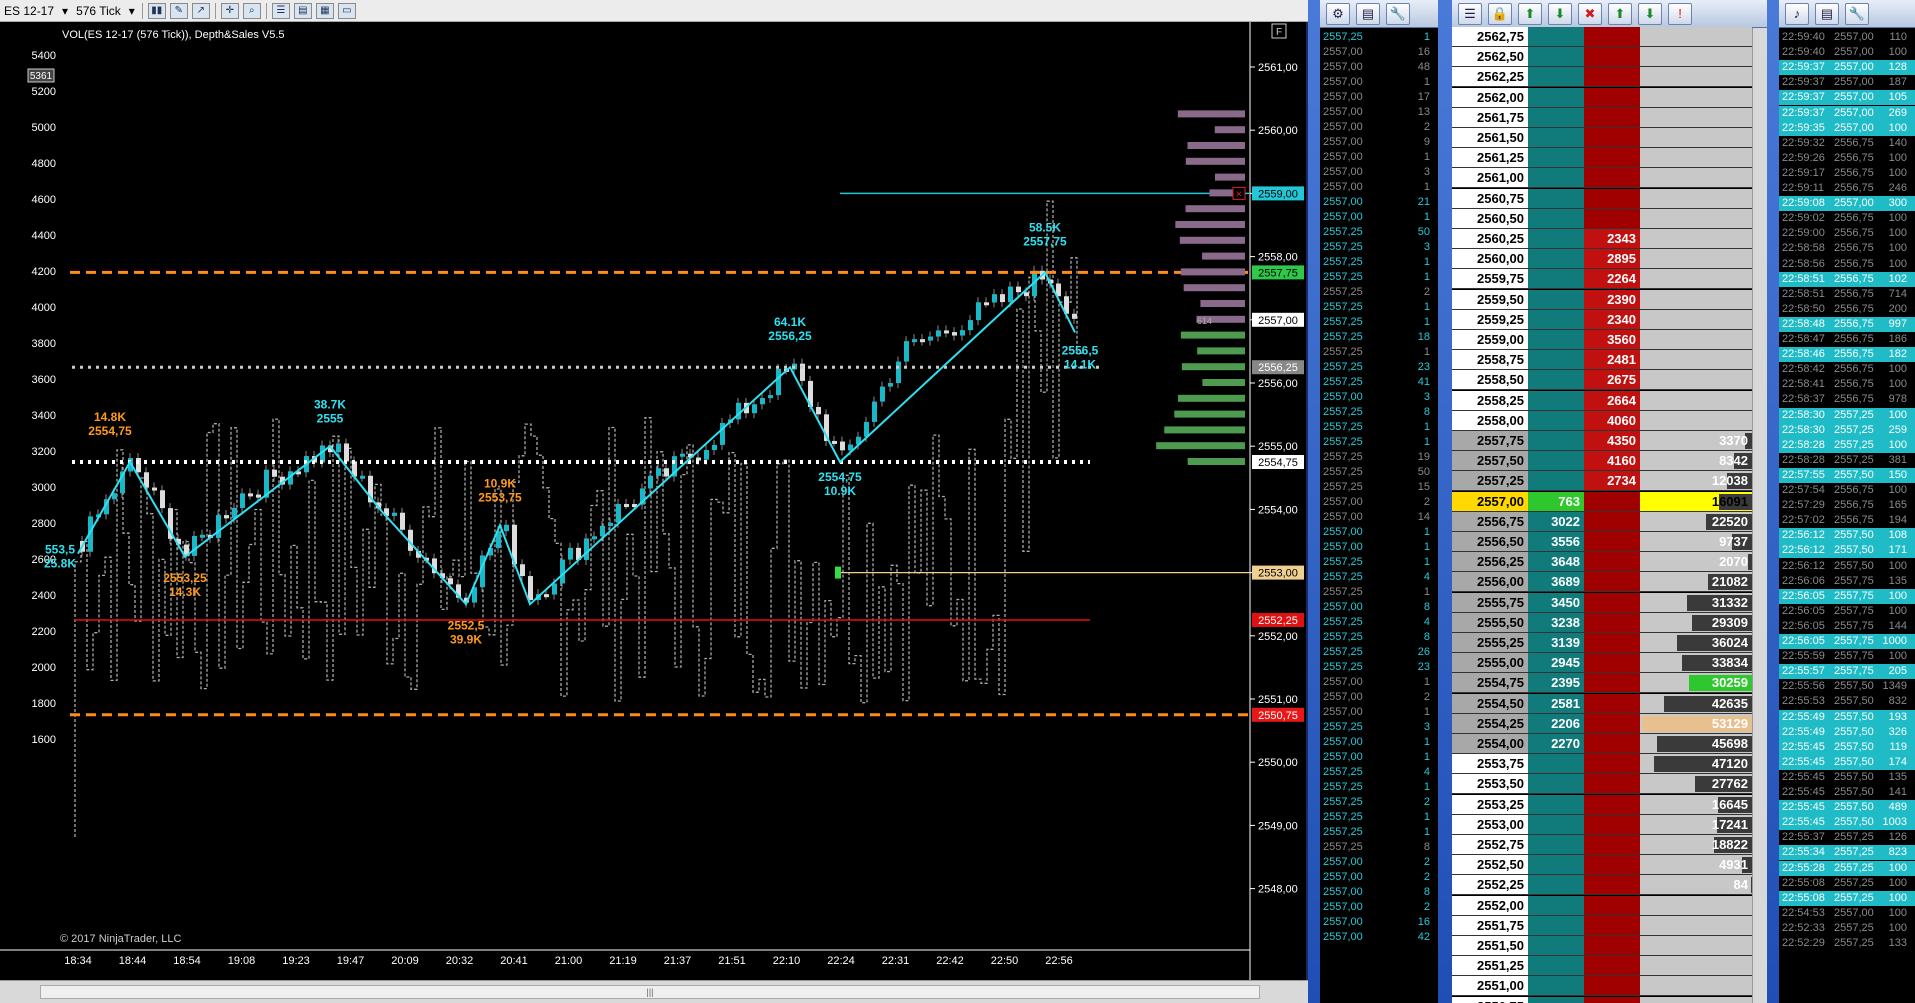  Describe the element at coordinates (1490, 299) in the screenshot. I see `dom-price-cell: 2559,50` at that location.